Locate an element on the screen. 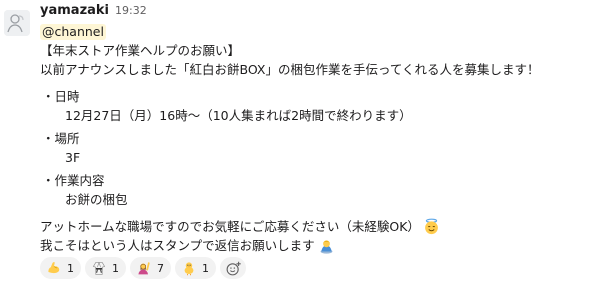 This screenshot has height=285, width=615. reactions-bar: 1 1 7 1 is located at coordinates (143, 268).